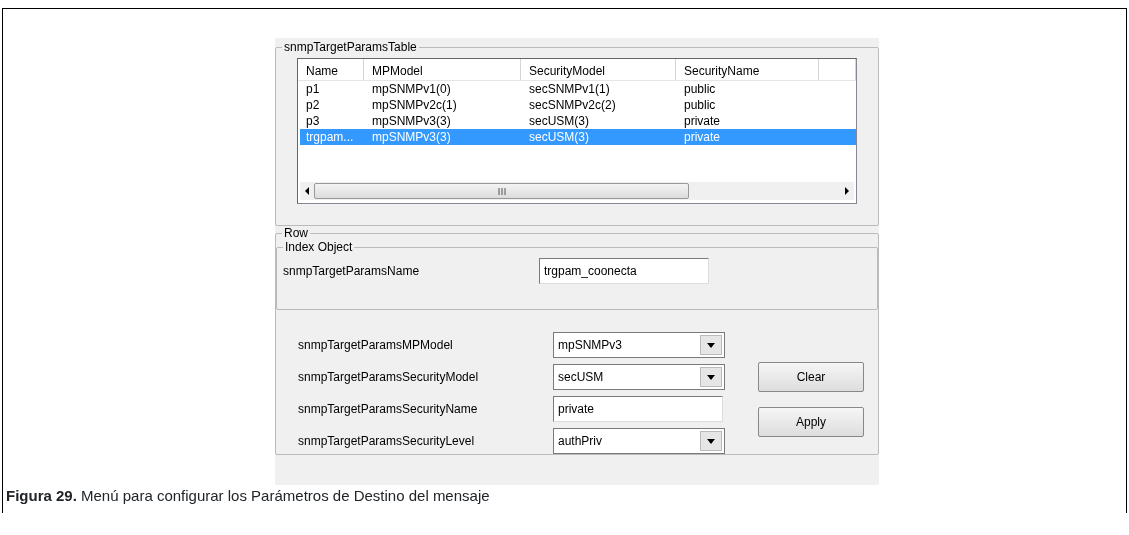 The height and width of the screenshot is (535, 1129). What do you see at coordinates (248, 495) in the screenshot?
I see `figure-caption: Figura 29. Menú para configurar los Parámetros de Destino del mensaje` at bounding box center [248, 495].